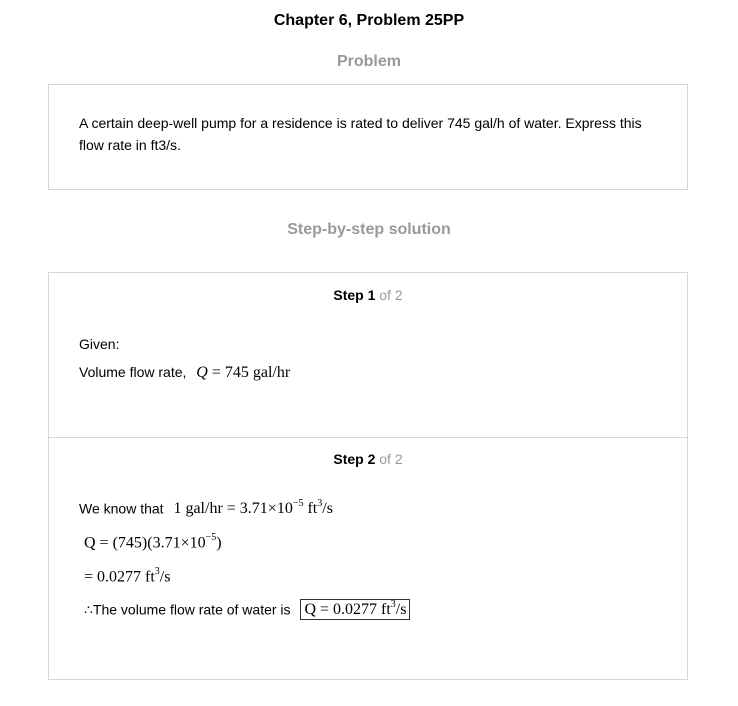 The image size is (738, 706). I want to click on flow-rate-math: Q = 745 gal/hr, so click(243, 372).